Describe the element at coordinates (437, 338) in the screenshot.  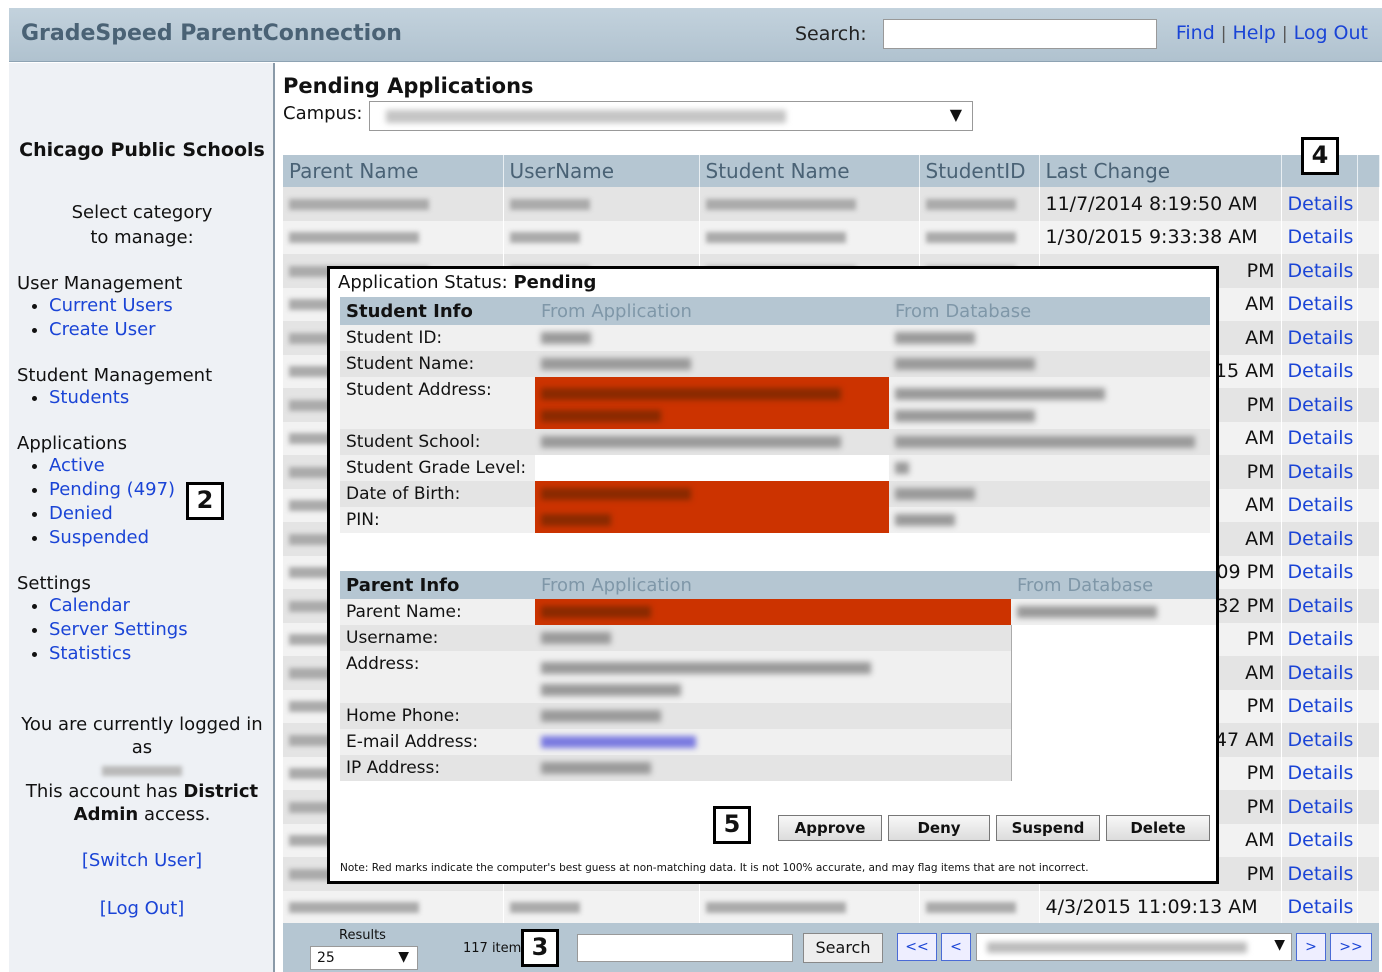
I see `field-label: Student ID:` at that location.